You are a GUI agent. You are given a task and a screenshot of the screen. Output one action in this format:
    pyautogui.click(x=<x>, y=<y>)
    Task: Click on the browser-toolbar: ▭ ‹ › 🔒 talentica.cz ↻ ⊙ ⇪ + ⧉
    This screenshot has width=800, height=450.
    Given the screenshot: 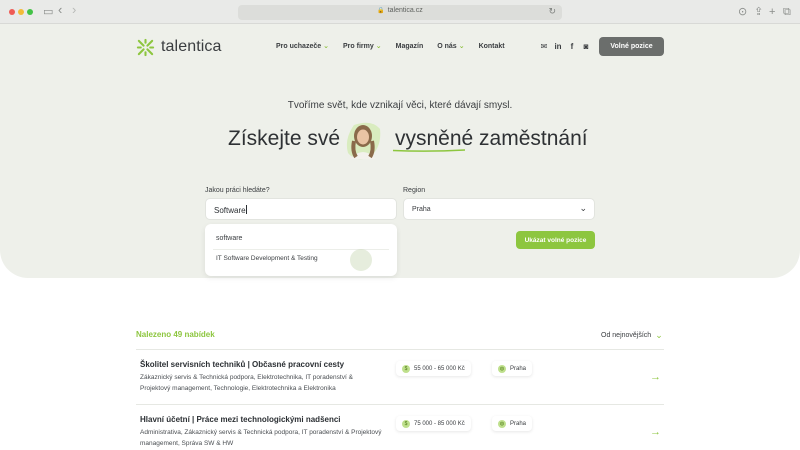 What is the action you would take?
    pyautogui.click(x=400, y=12)
    